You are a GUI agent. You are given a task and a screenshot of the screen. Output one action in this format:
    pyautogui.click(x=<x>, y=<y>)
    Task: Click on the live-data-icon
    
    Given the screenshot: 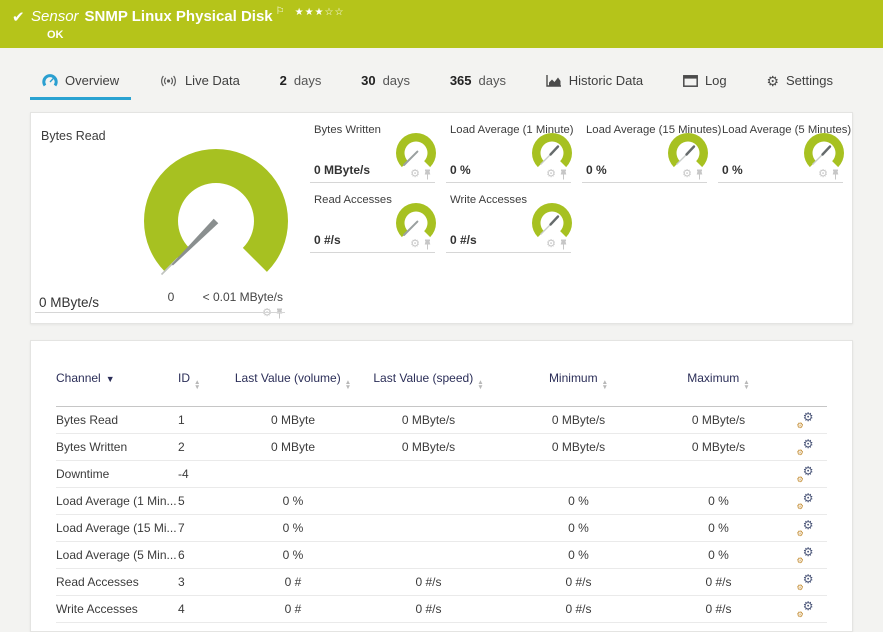 What is the action you would take?
    pyautogui.click(x=168, y=80)
    